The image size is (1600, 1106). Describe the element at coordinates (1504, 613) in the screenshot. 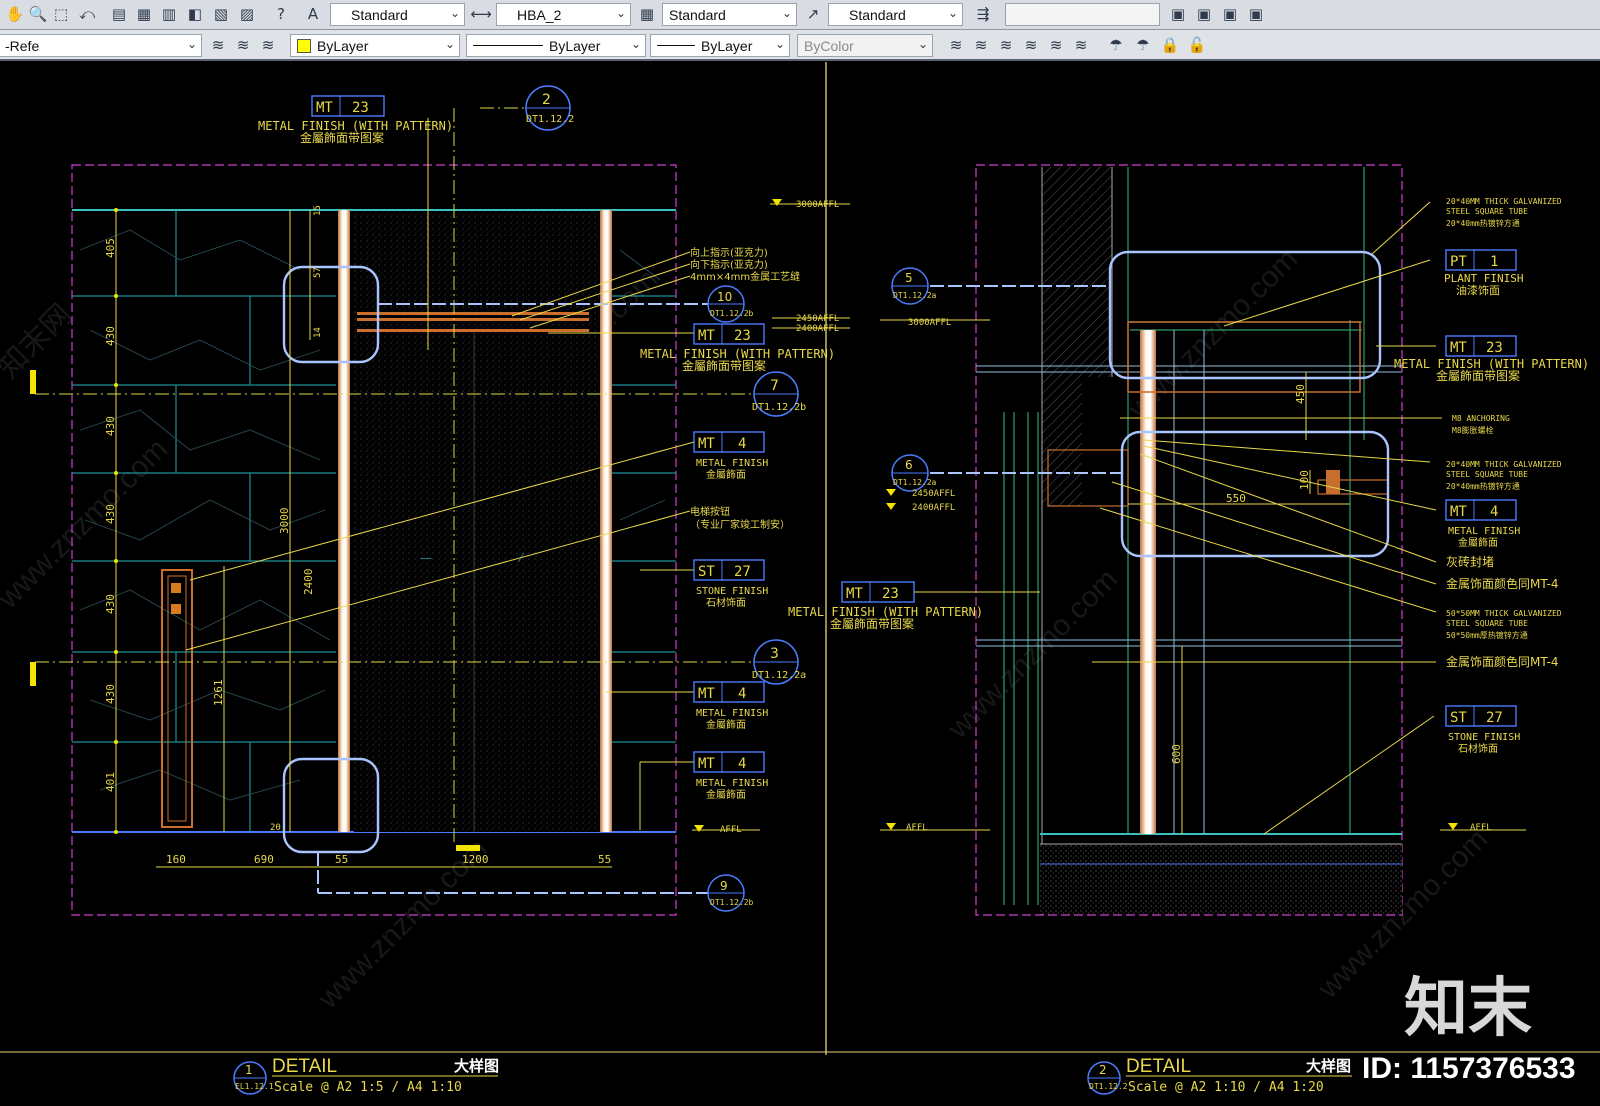

I see `note-line: 50*50MM THICK GALVANIZED` at that location.